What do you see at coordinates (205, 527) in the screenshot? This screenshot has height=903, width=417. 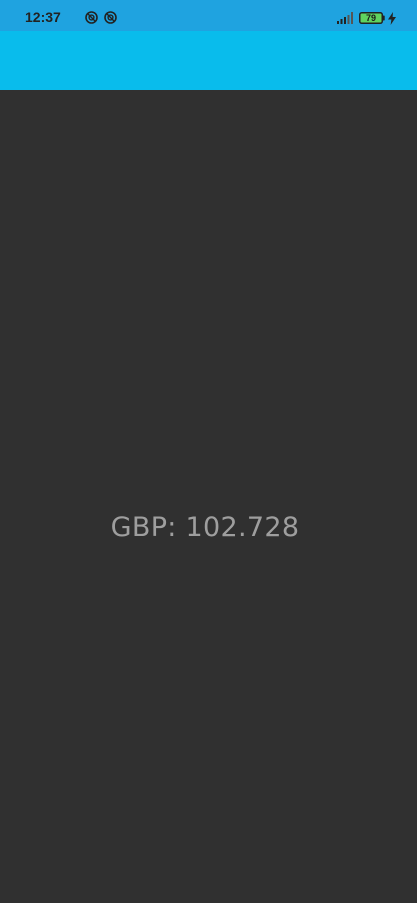 I see `gbp-rate-text: GBP: 102.728` at bounding box center [205, 527].